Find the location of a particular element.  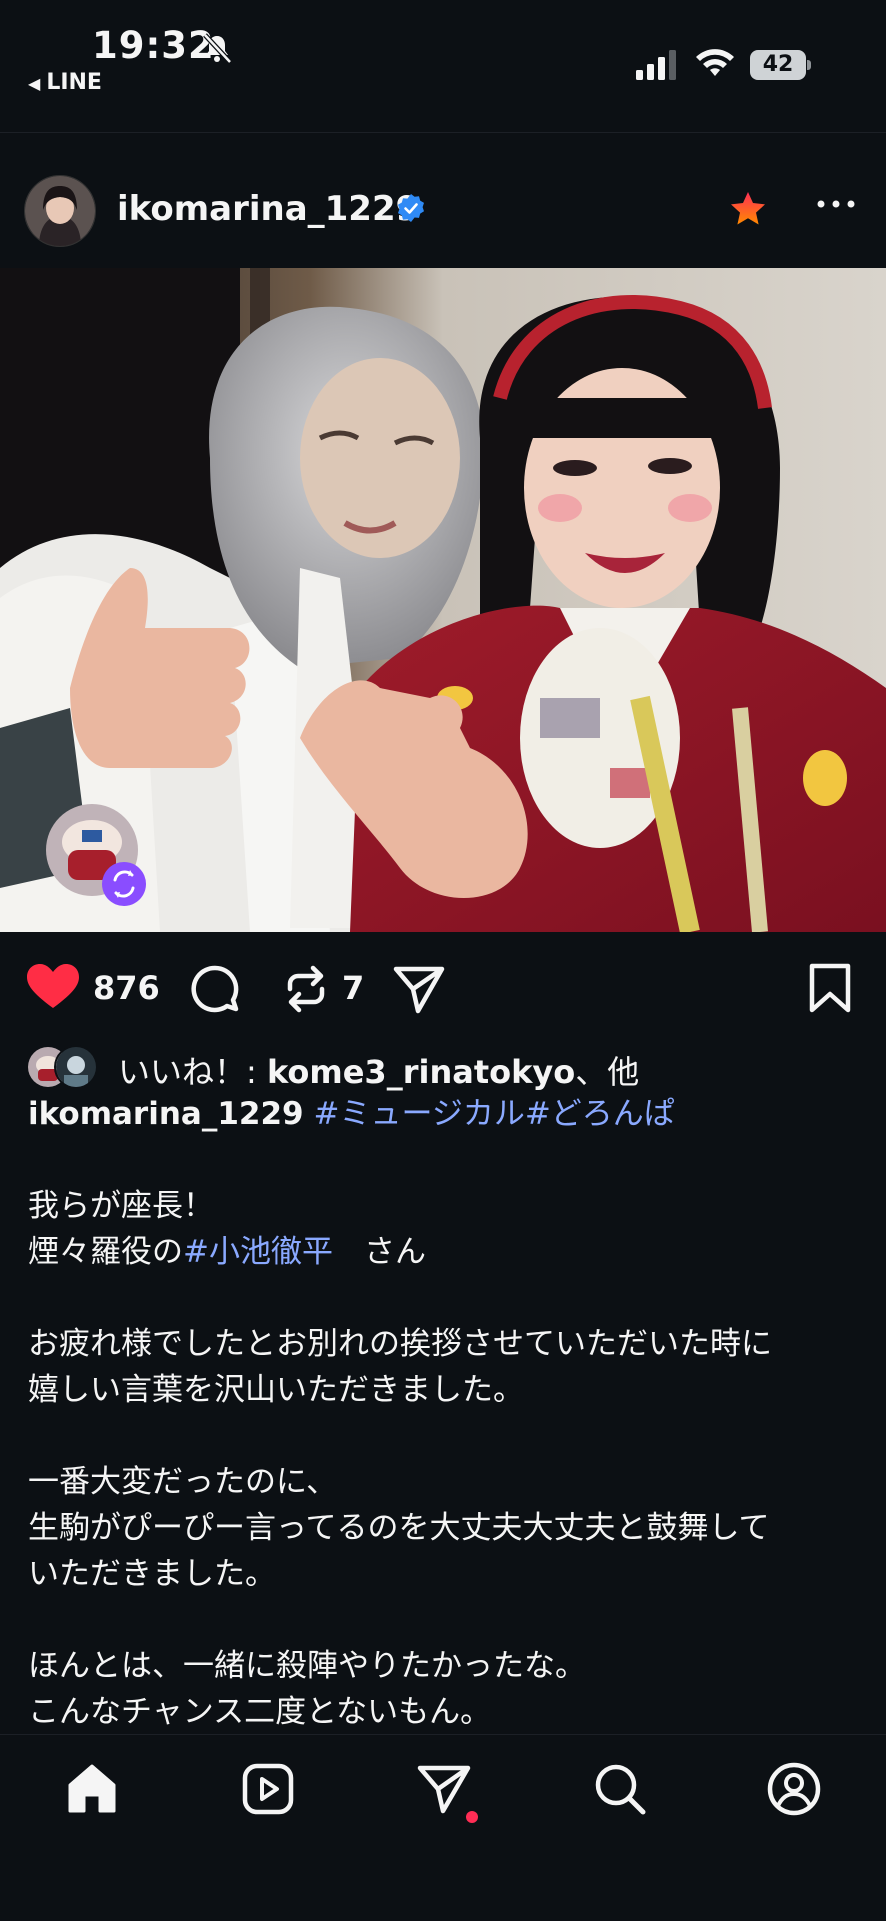

home-icon is located at coordinates (92, 1789).